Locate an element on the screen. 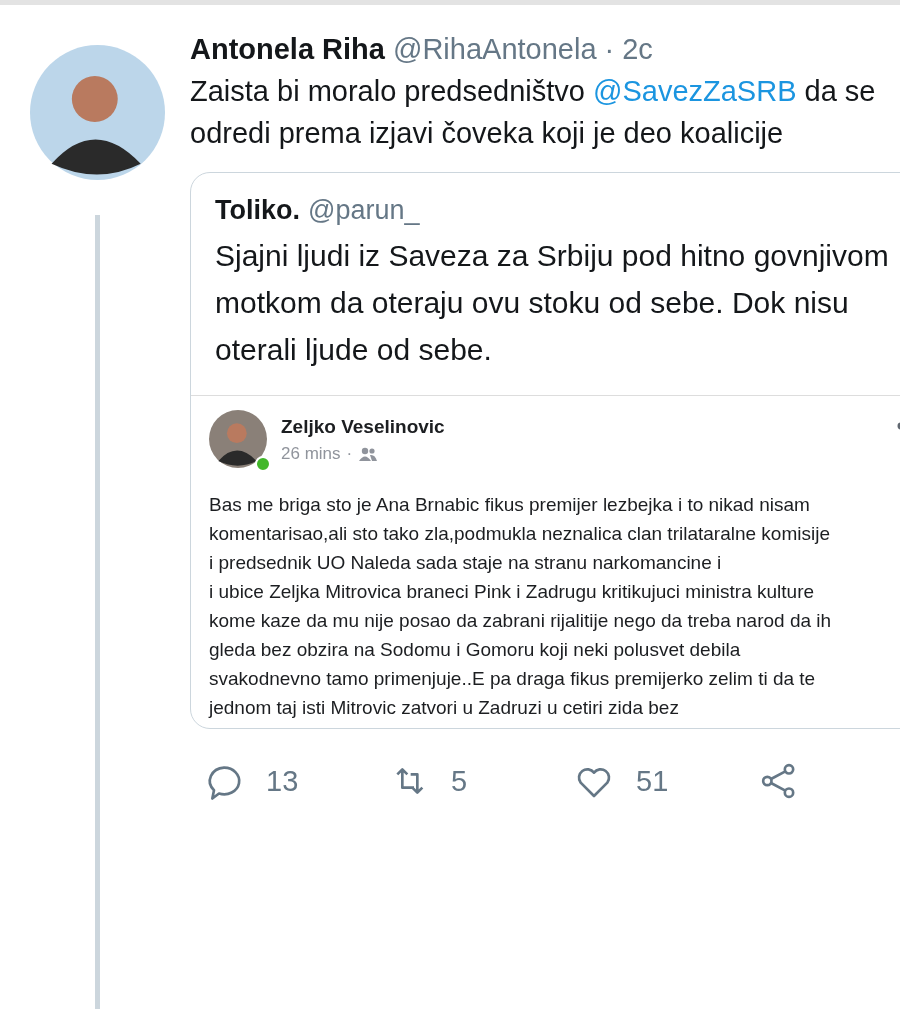 The image size is (900, 1009). retweet-button: 5 is located at coordinates (481, 781).